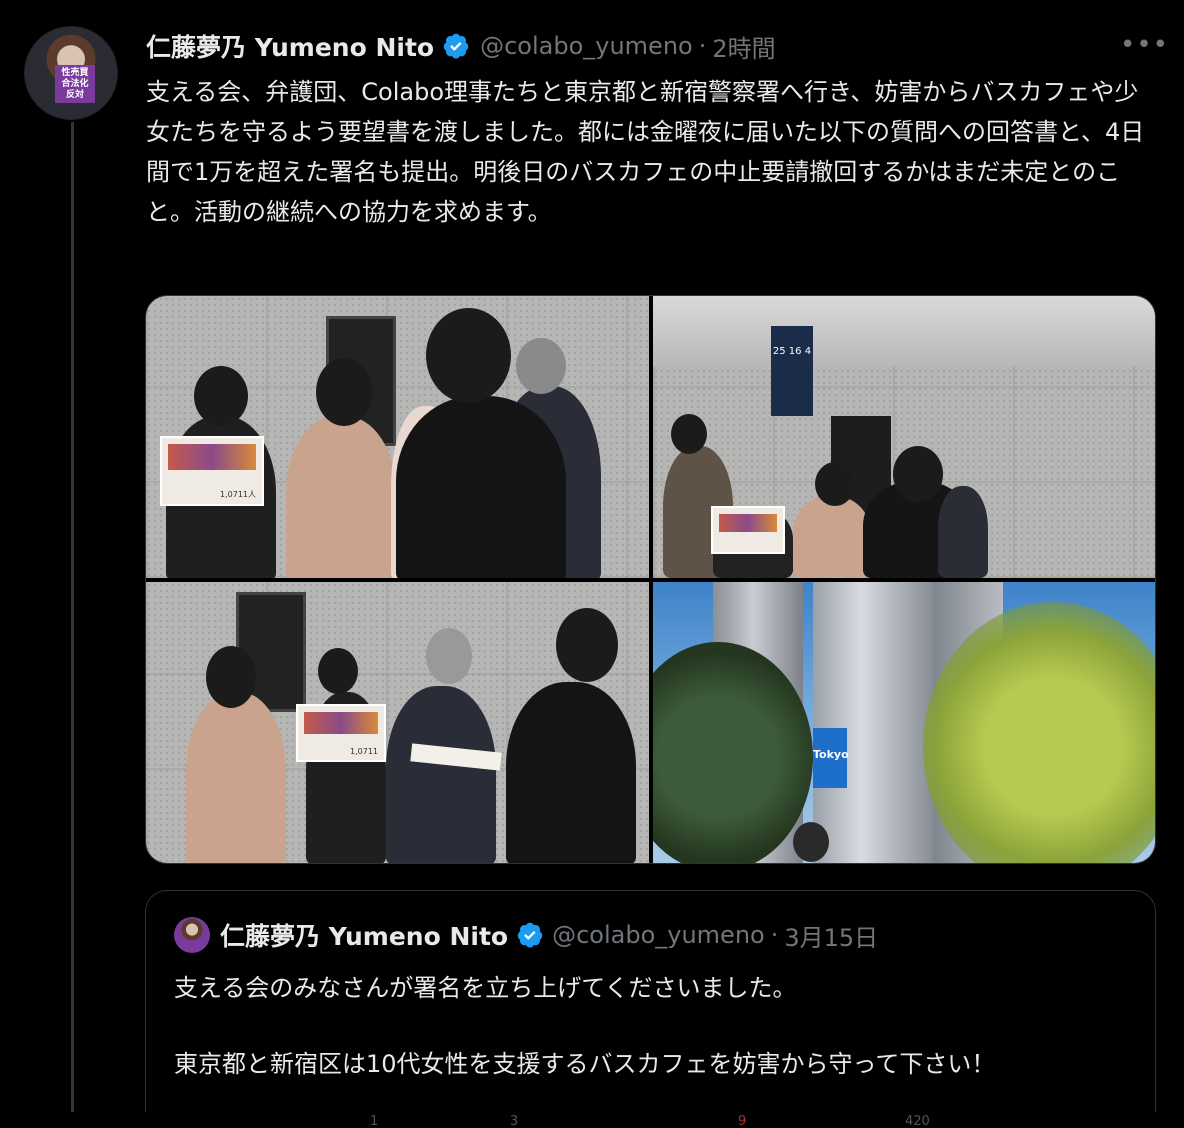 This screenshot has height=1128, width=1184. What do you see at coordinates (873, 722) in the screenshot?
I see `building` at bounding box center [873, 722].